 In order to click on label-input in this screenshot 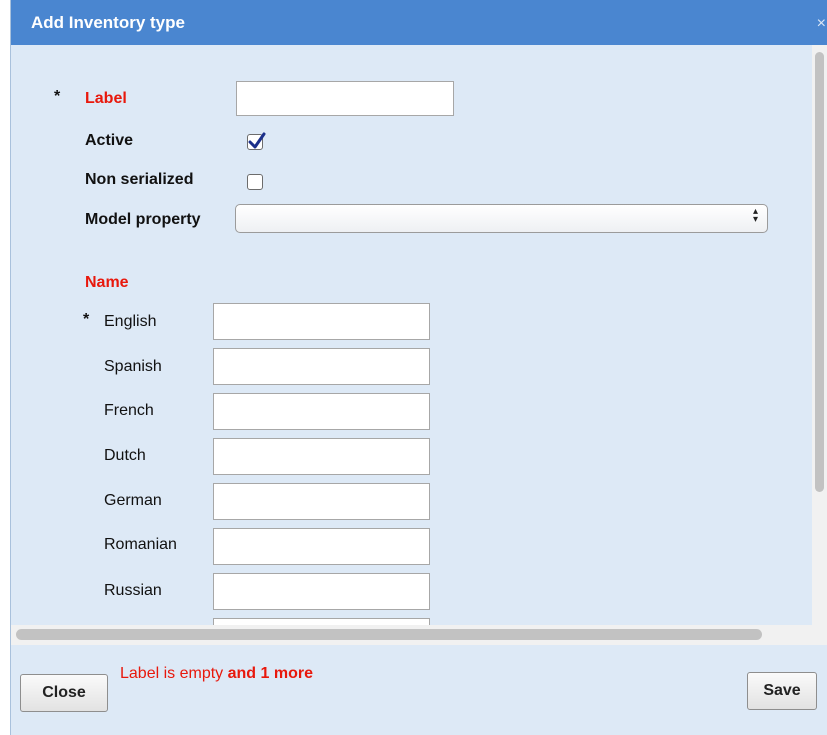, I will do `click(345, 98)`.